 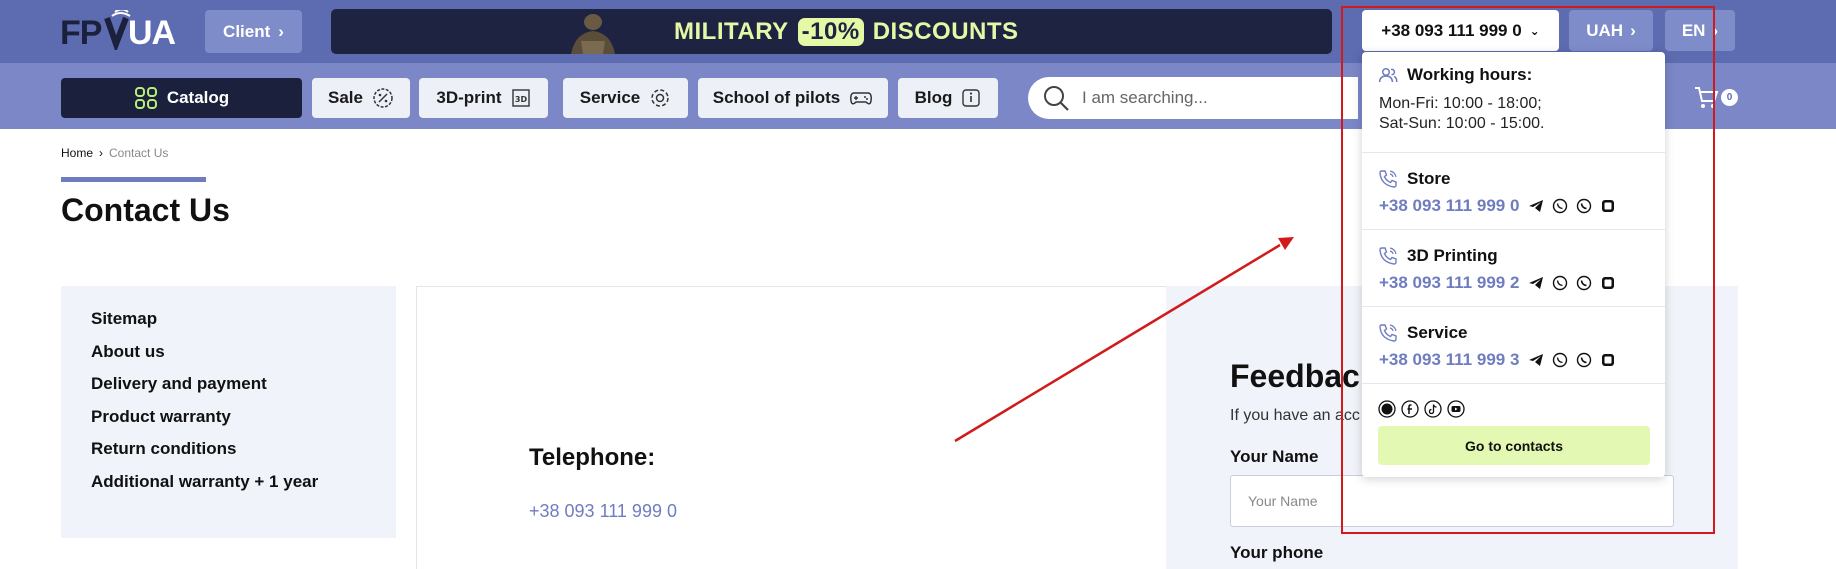 What do you see at coordinates (243, 455) in the screenshot?
I see `sidebar-item-return: Return conditions` at bounding box center [243, 455].